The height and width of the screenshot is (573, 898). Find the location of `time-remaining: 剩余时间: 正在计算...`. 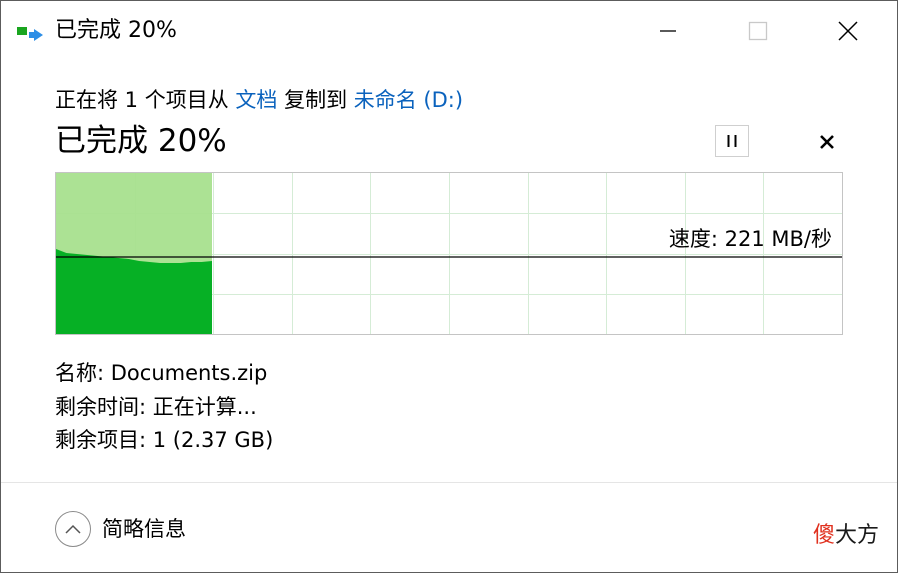

time-remaining: 剩余时间: 正在计算... is located at coordinates (156, 407).